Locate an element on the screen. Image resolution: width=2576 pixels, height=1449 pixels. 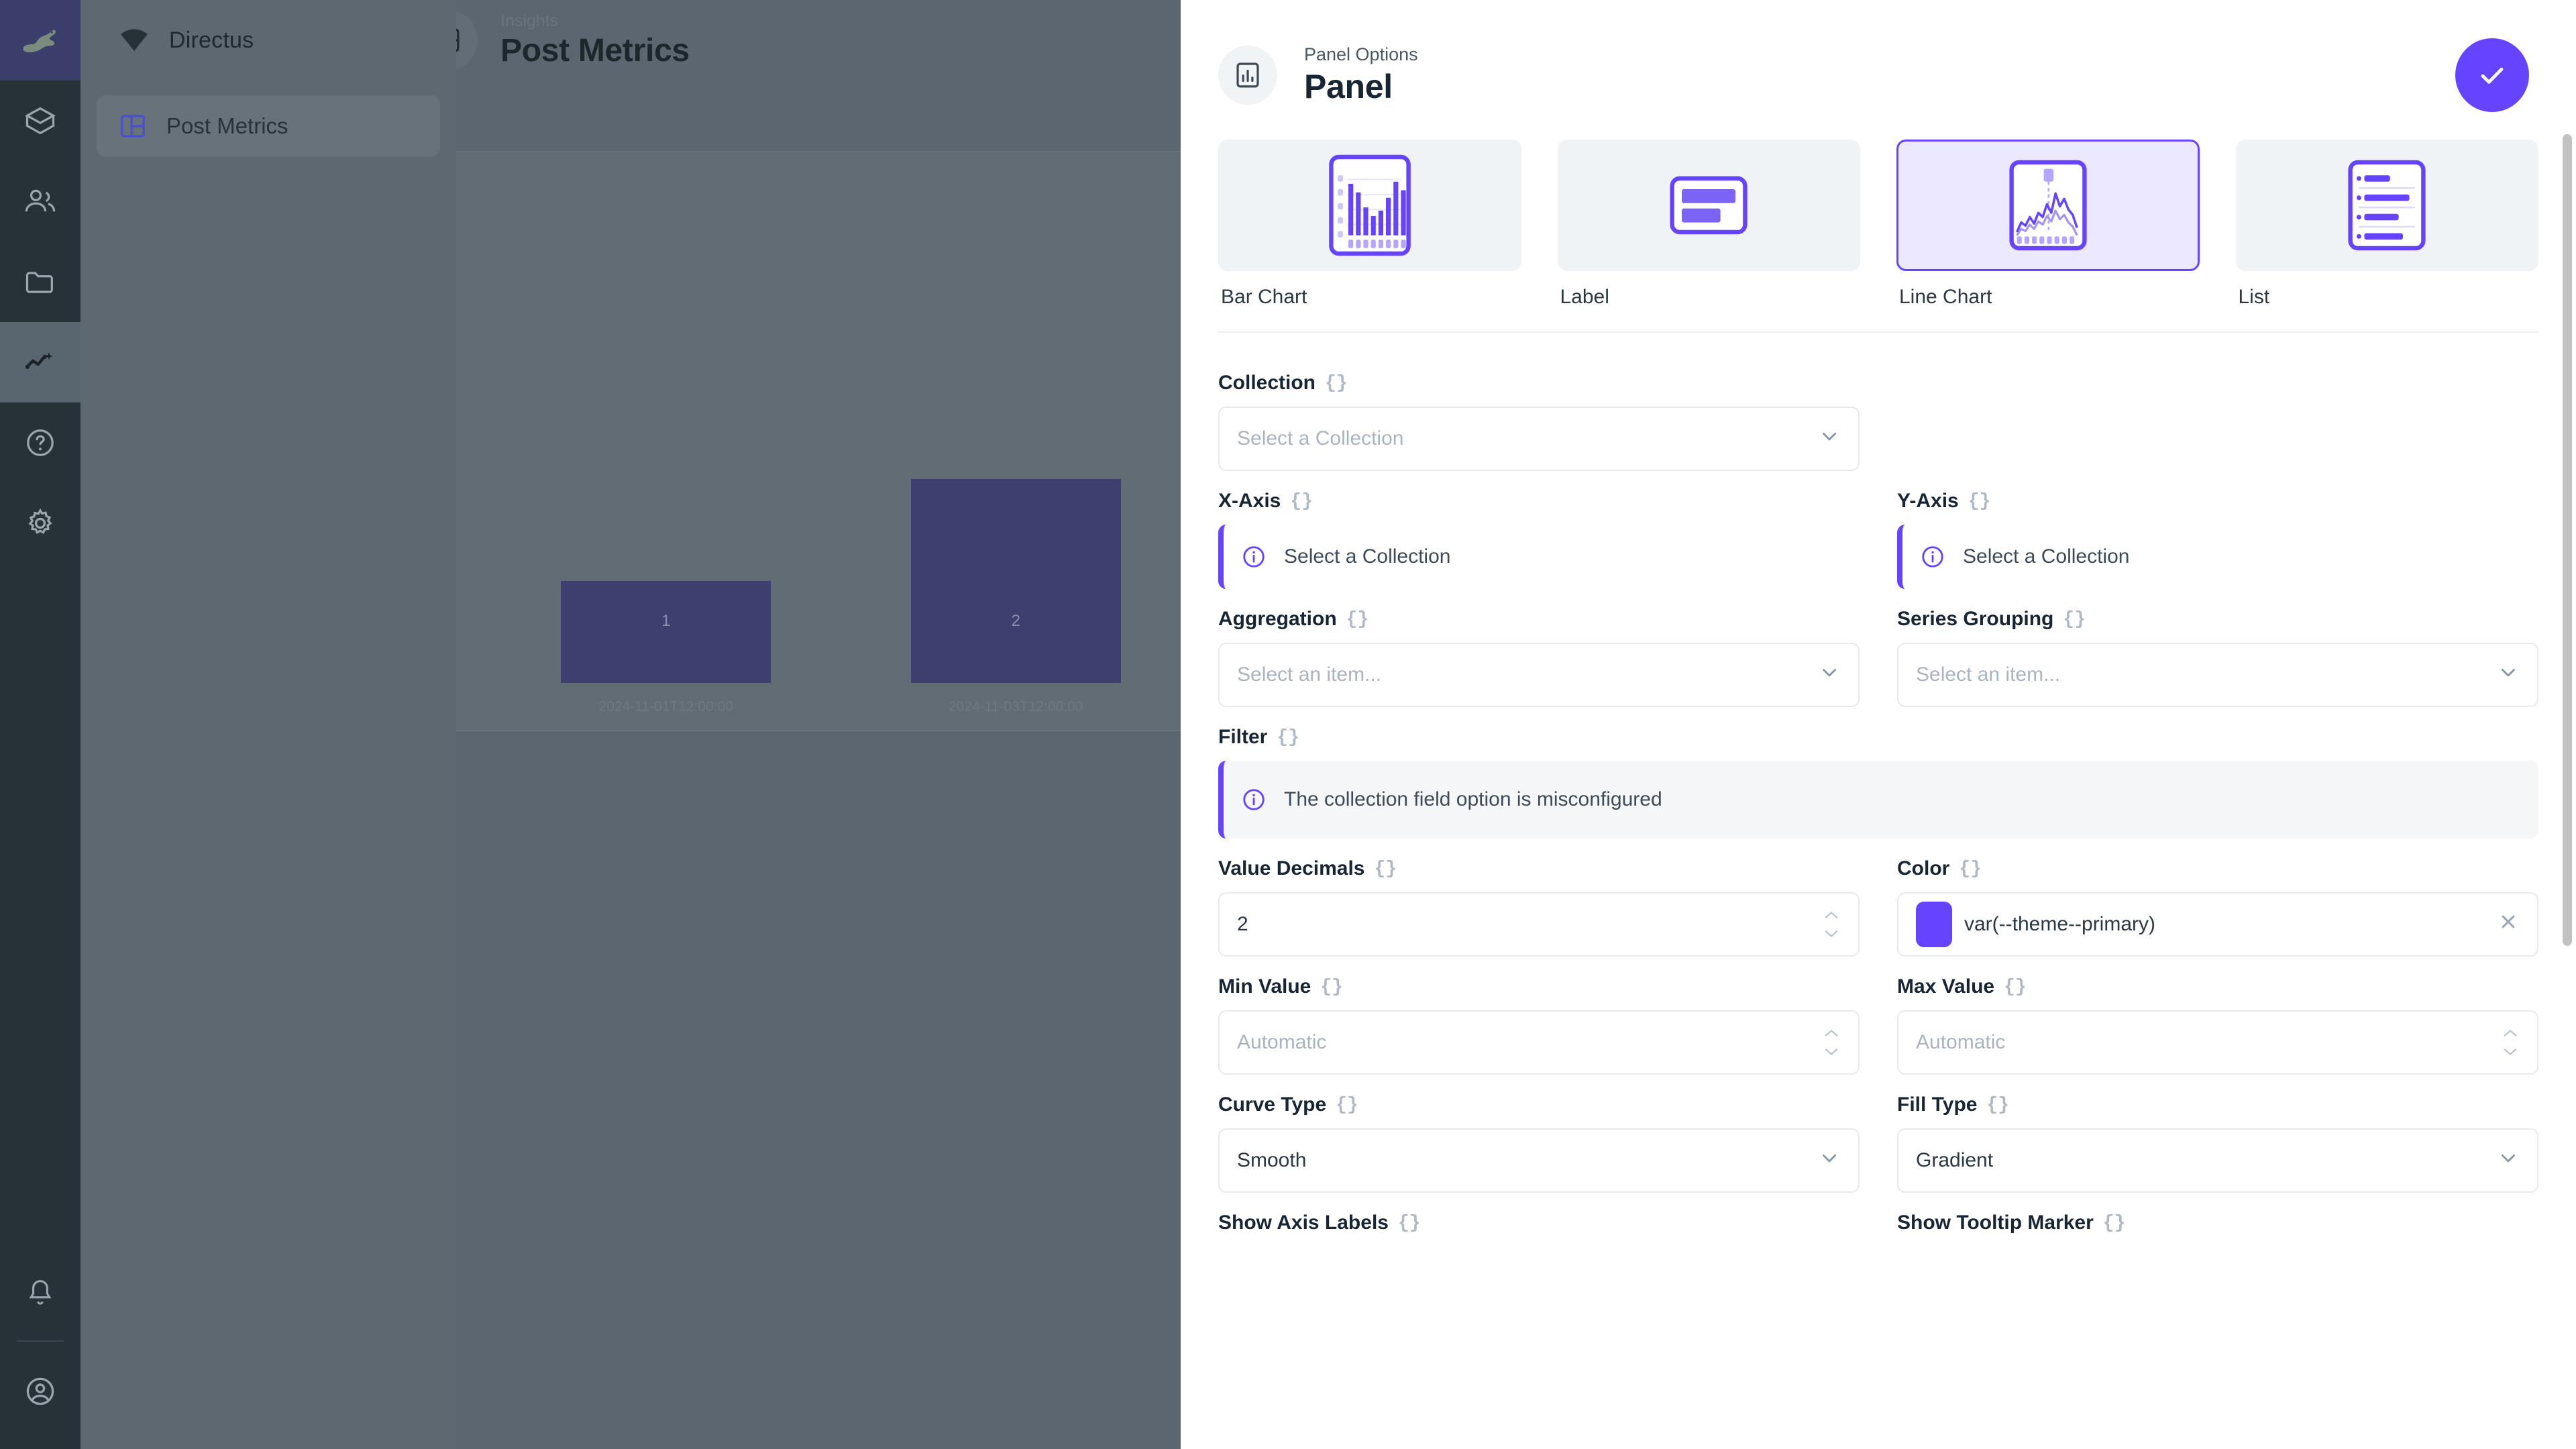
min-value-stepper is located at coordinates (1831, 1042).